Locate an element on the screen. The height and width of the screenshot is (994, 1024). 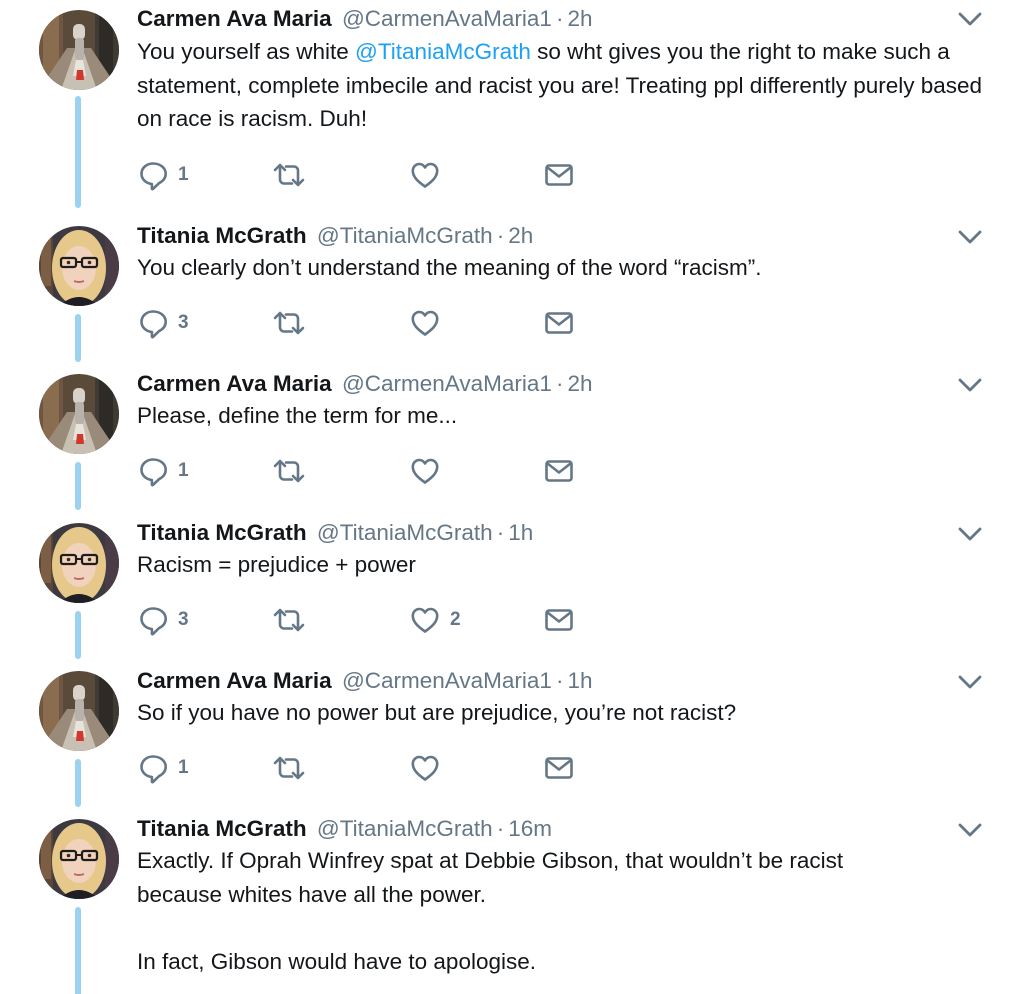
tweet-header: Carmen Ava Maria @CarmenAvaMaria1 · 2h is located at coordinates (364, 384).